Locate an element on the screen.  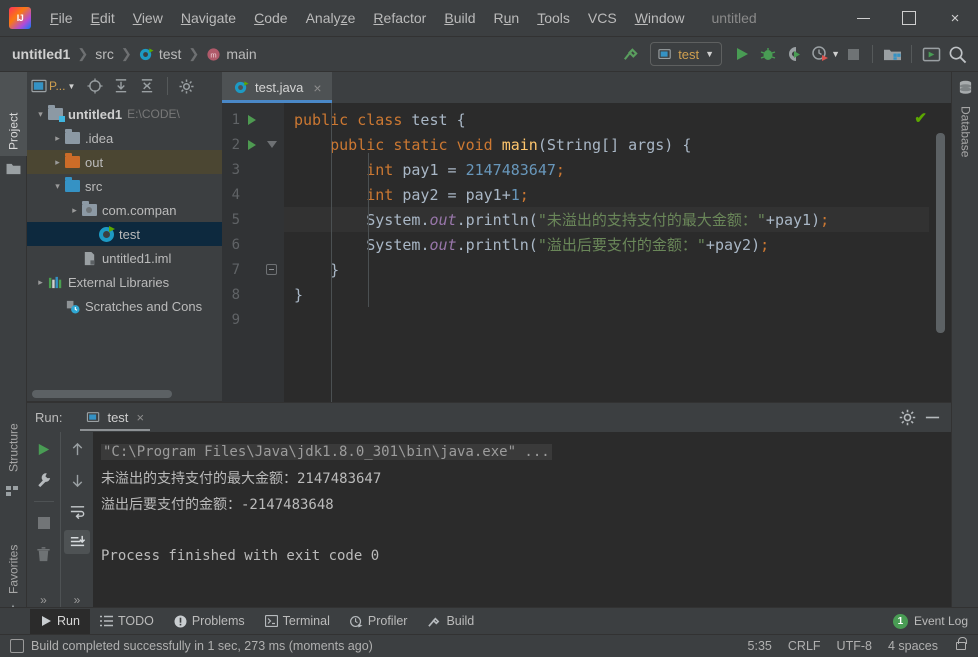
project-tree-horizontal-scrollbar is located at coordinates (102, 394).